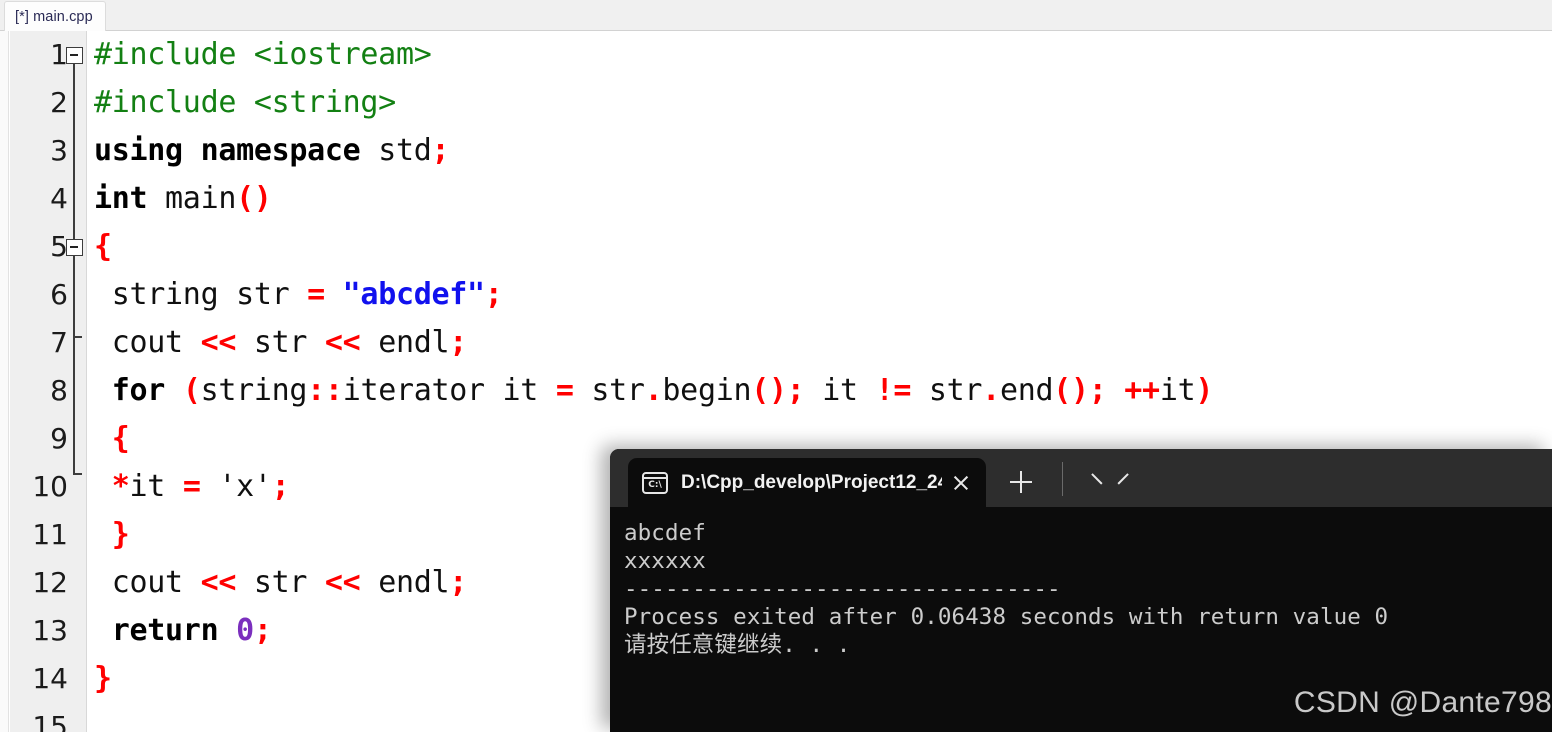 The width and height of the screenshot is (1552, 732). What do you see at coordinates (811, 482) in the screenshot?
I see `terminal-tab-title: D:\Cpp_develop\Project12_24'` at bounding box center [811, 482].